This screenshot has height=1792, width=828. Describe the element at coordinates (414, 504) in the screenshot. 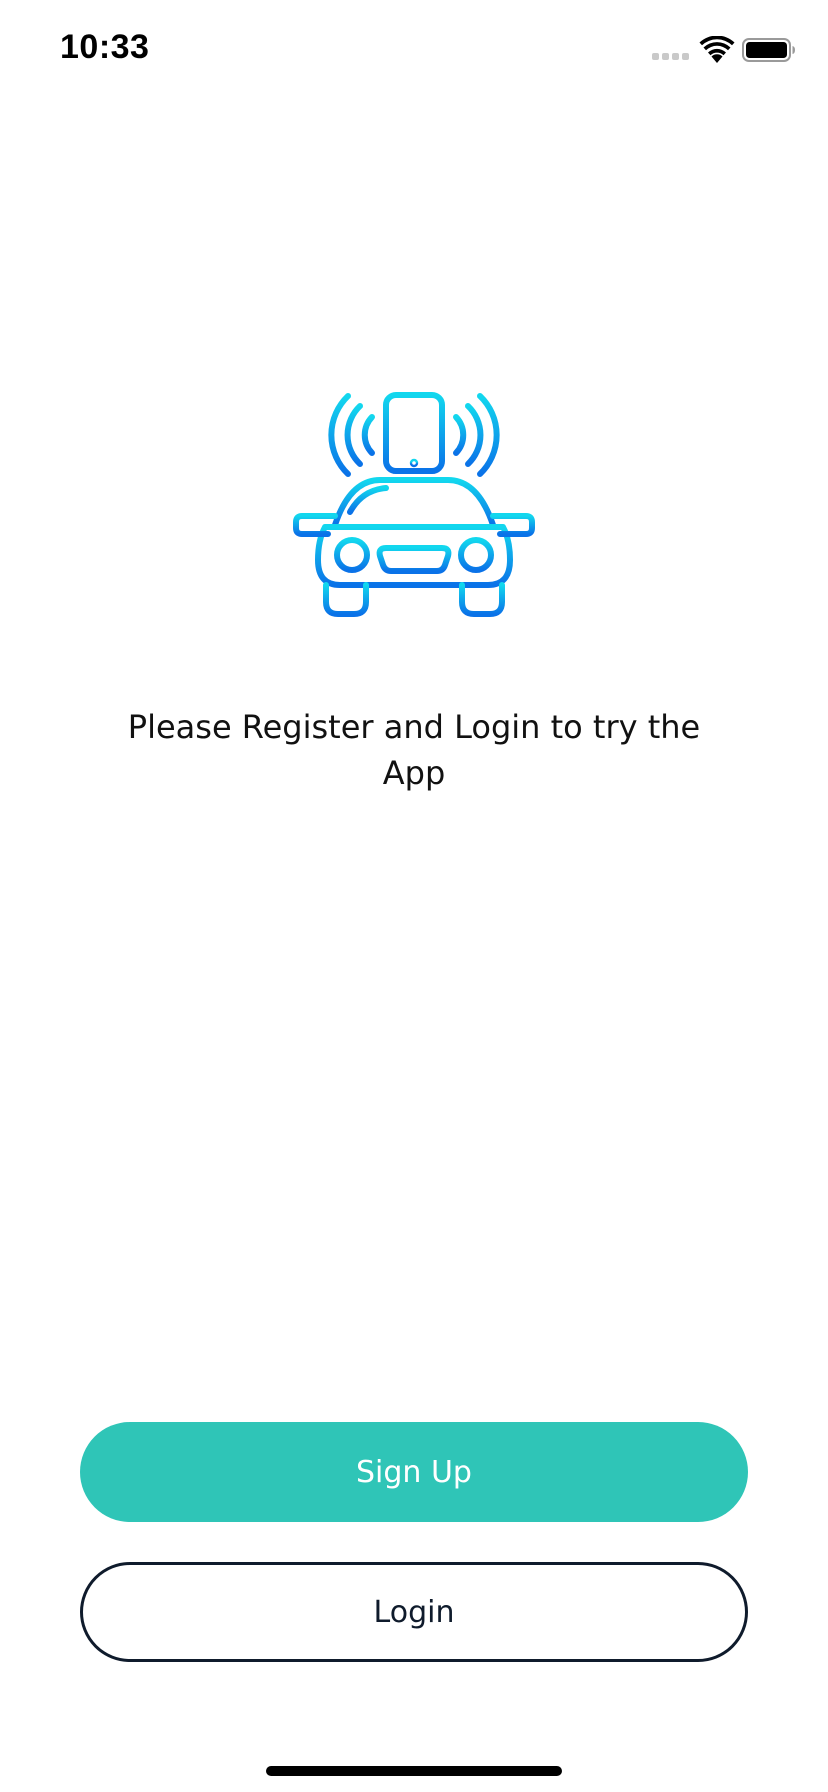

I see `car-phone-connected-icon` at that location.